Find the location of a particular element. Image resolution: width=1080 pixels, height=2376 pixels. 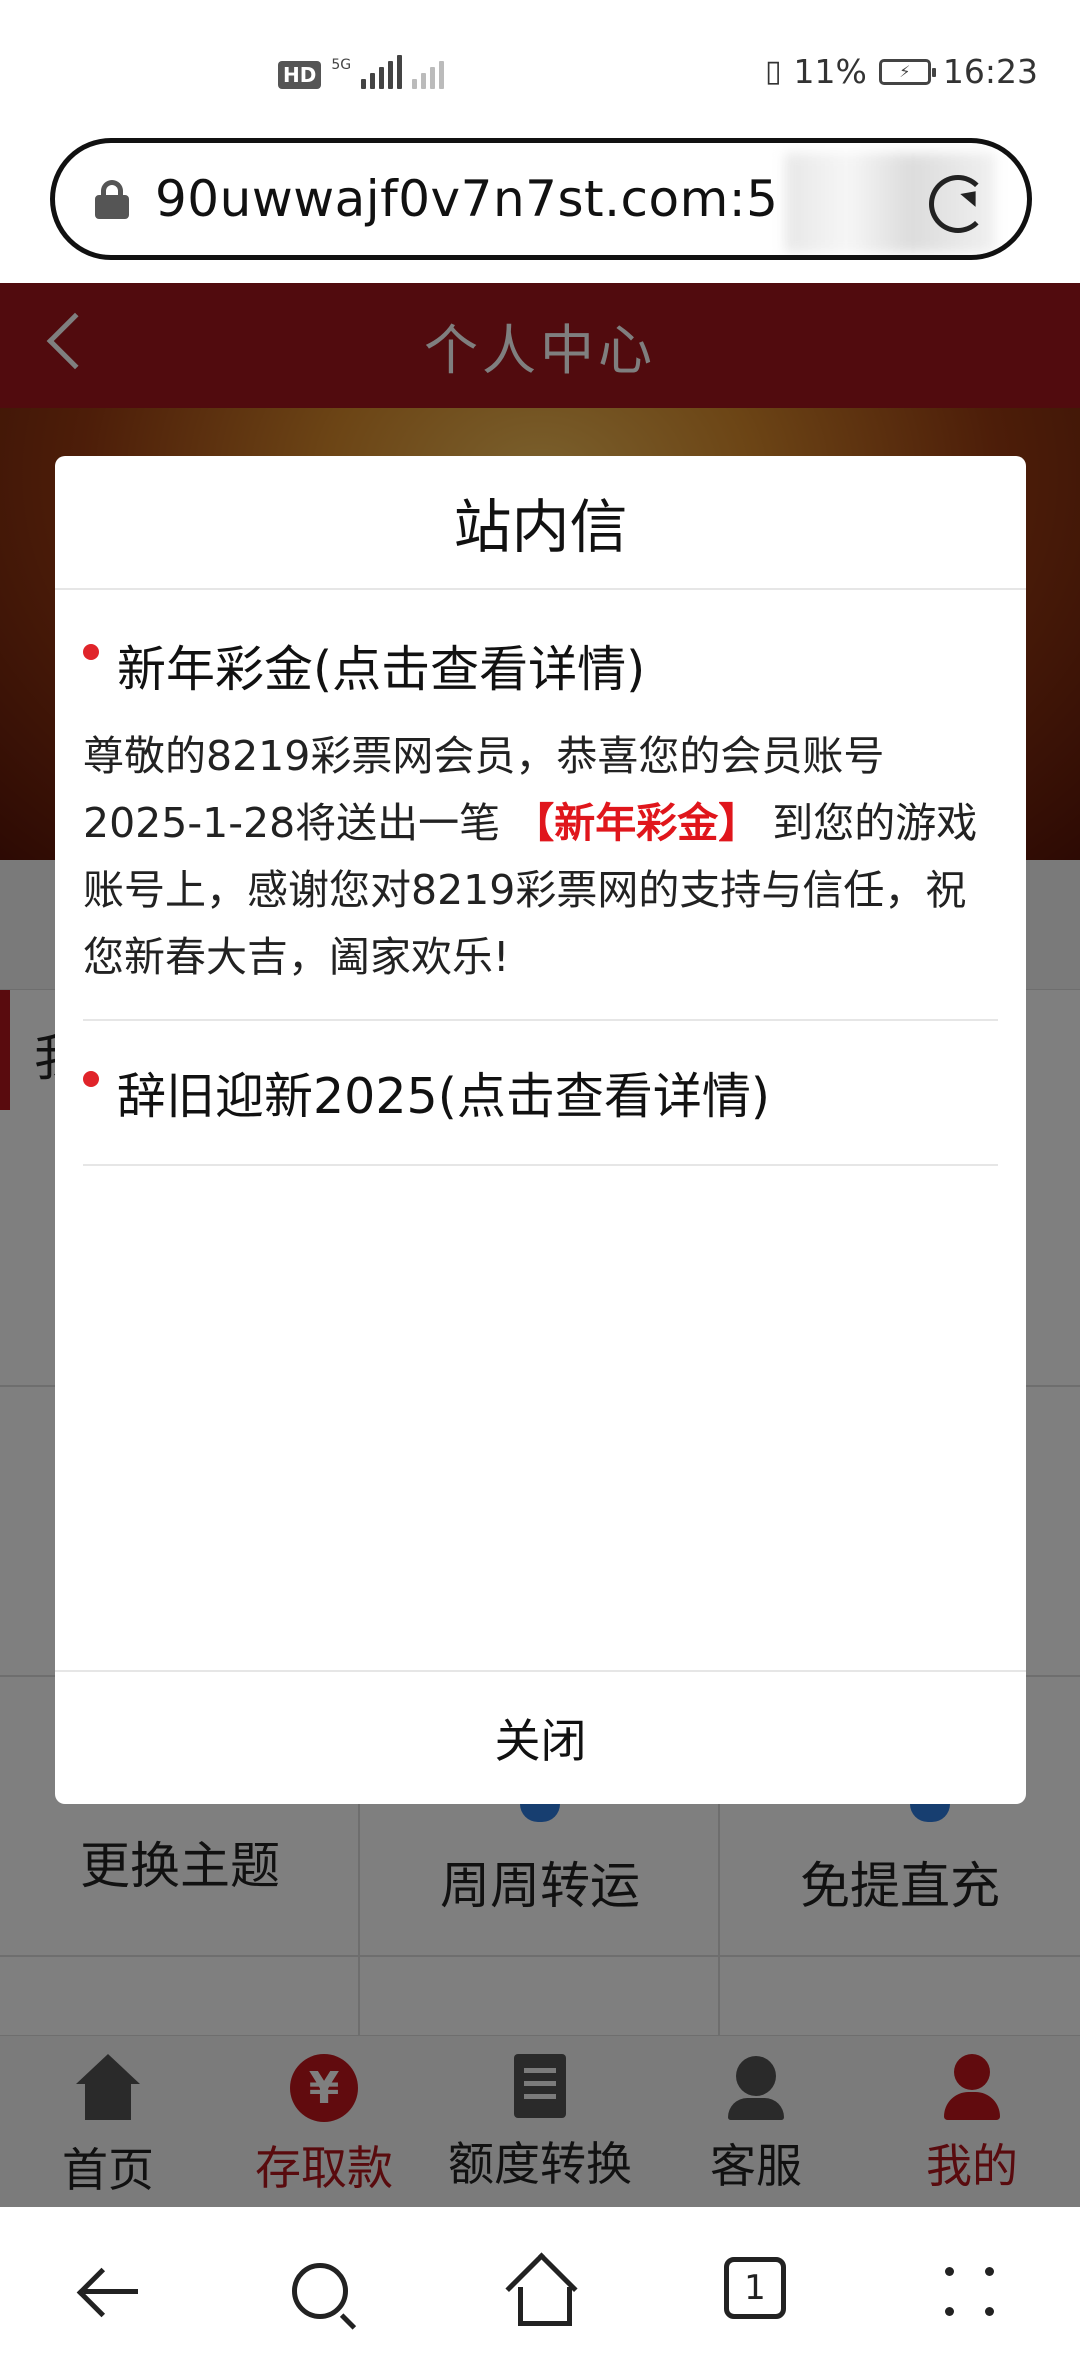

message-header: 新年彩金(点击查看详情) is located at coordinates (540, 656).